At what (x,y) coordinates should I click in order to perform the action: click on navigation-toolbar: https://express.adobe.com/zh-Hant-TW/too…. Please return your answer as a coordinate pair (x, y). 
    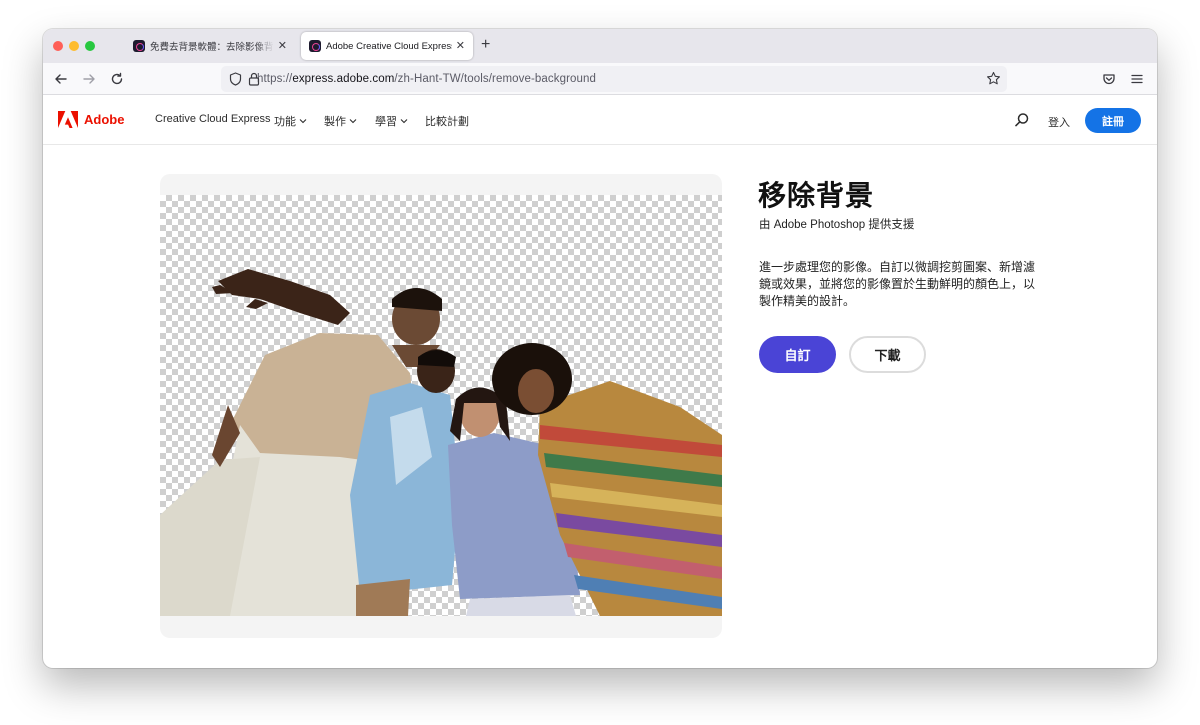
    Looking at the image, I should click on (600, 79).